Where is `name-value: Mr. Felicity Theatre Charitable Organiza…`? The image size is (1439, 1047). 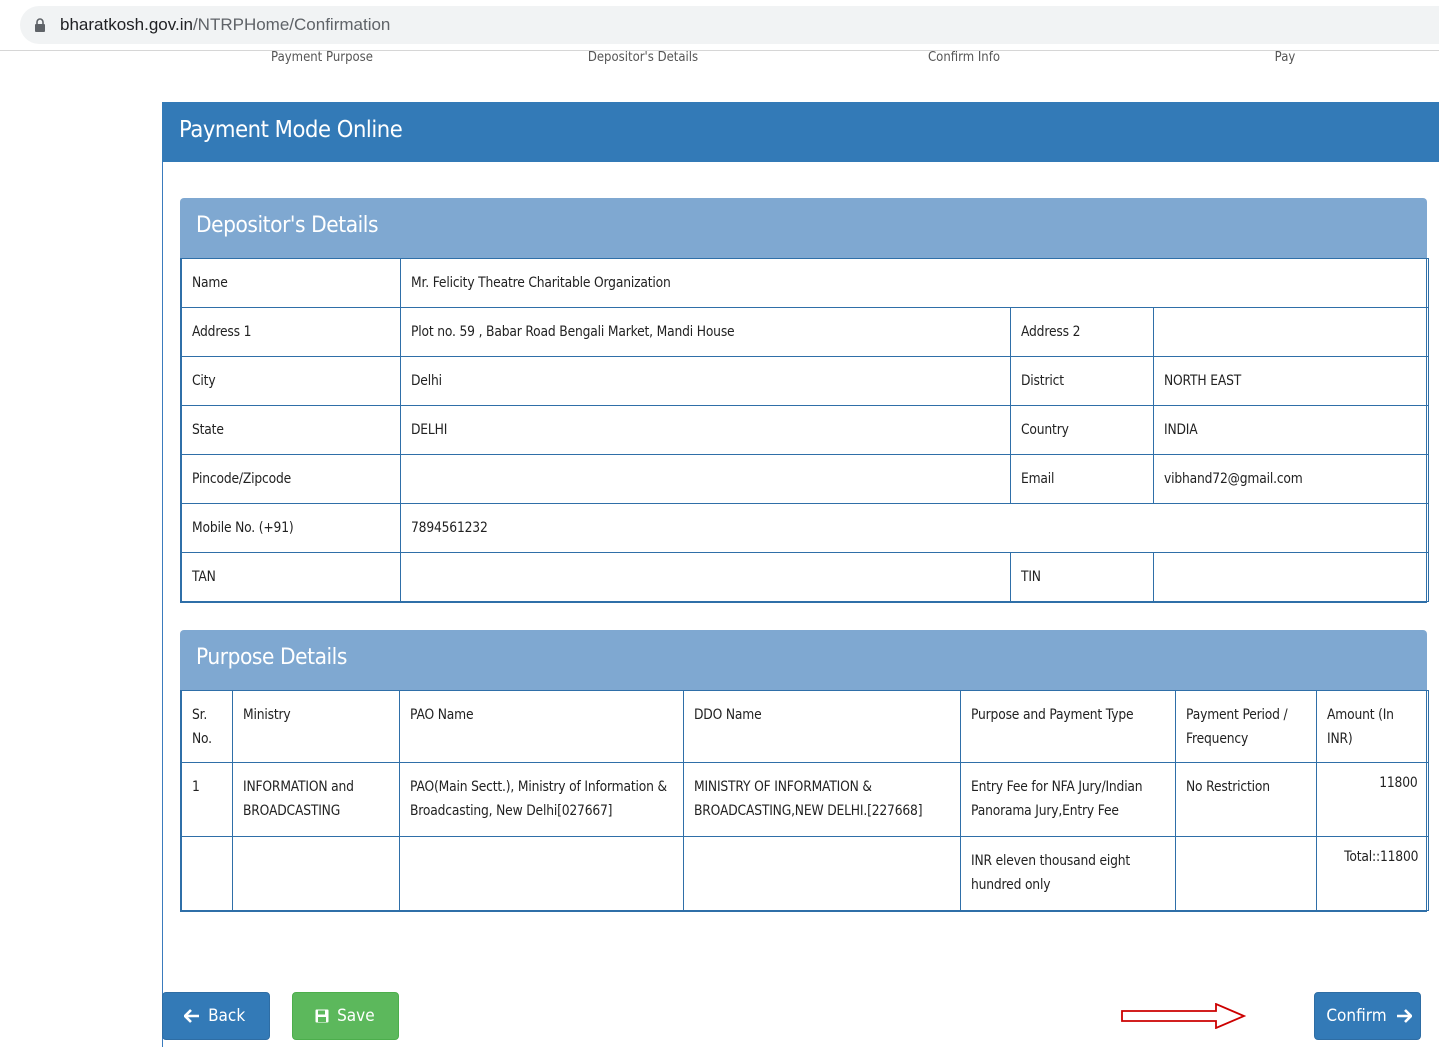
name-value: Mr. Felicity Theatre Charitable Organiza… is located at coordinates (914, 283).